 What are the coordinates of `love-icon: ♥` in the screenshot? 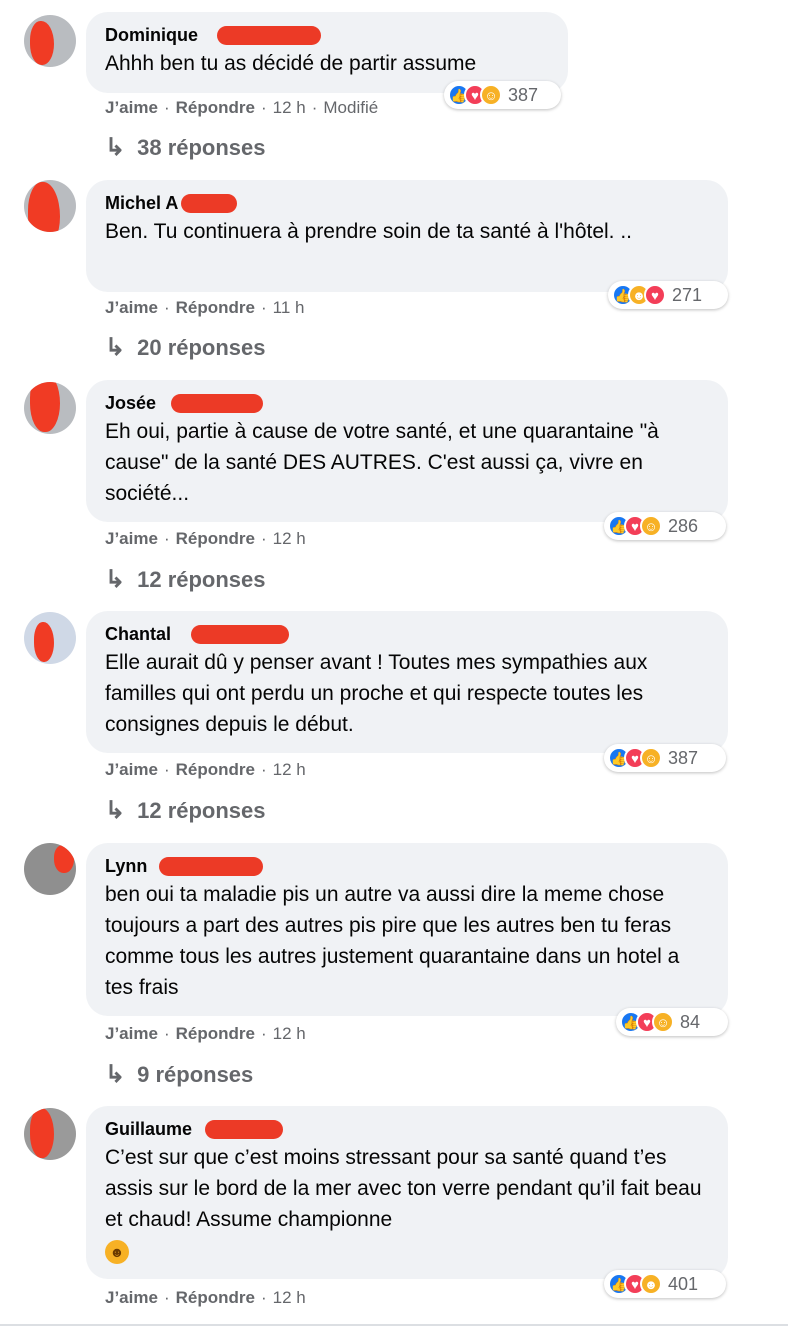 It's located at (655, 295).